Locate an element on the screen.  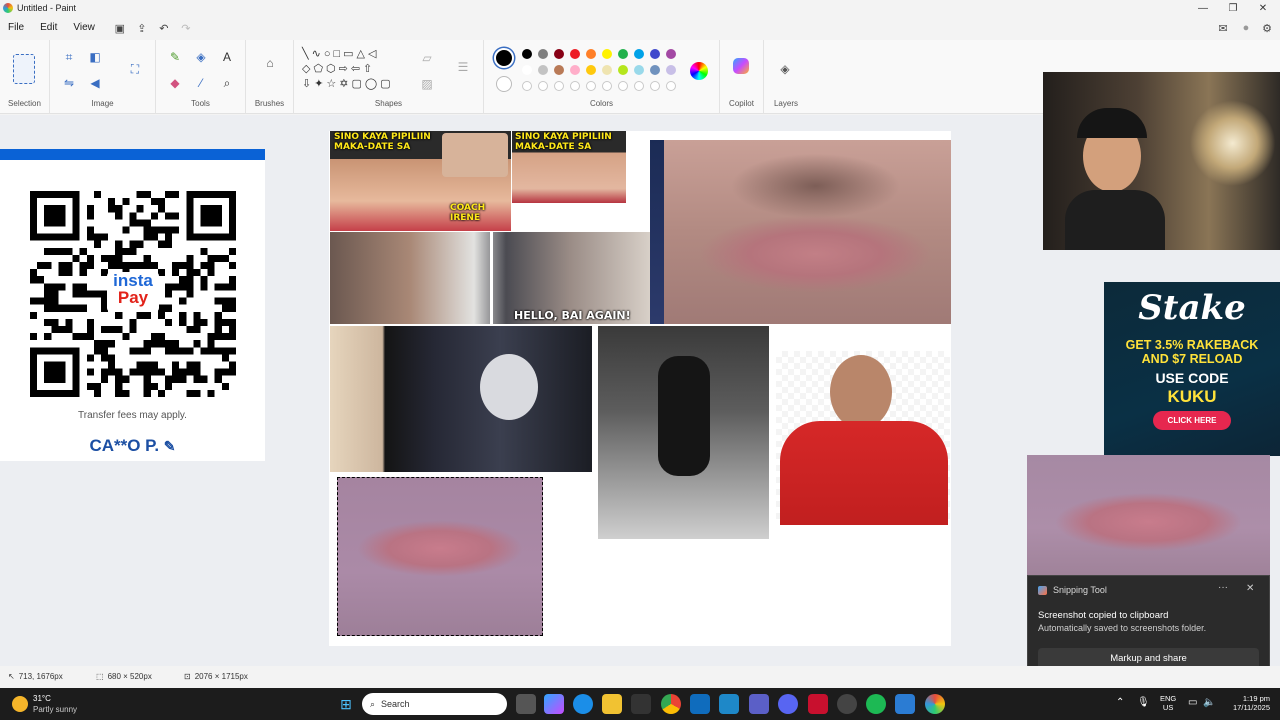
brush-icon: ⌂ is located at coordinates (270, 63).